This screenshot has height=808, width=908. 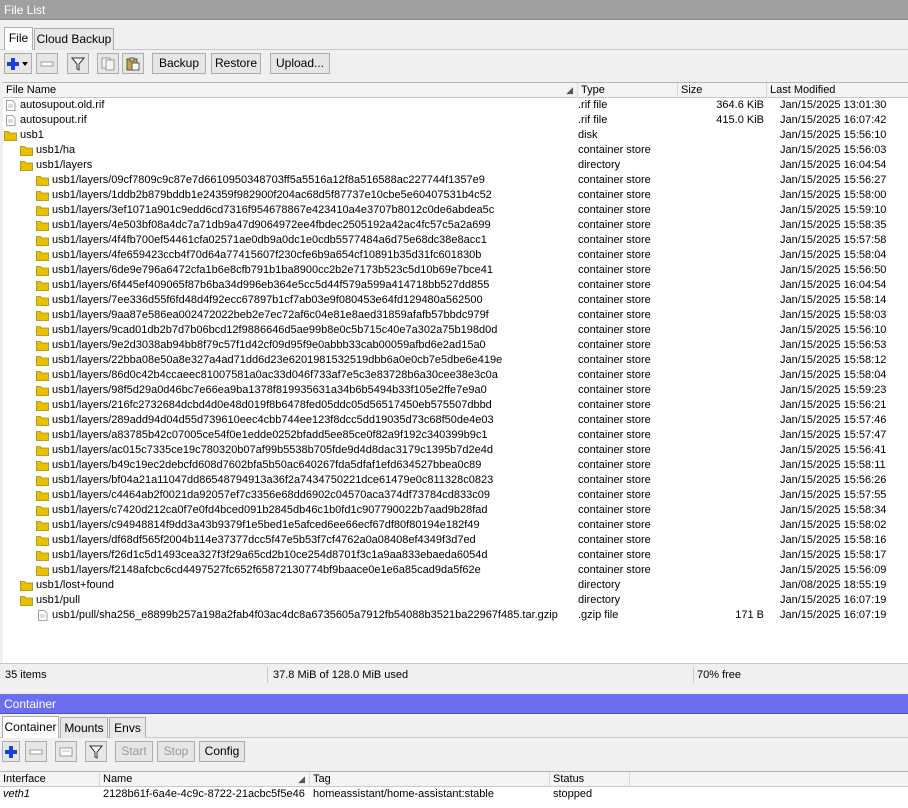 What do you see at coordinates (222, 751) in the screenshot?
I see `config-button: Config` at bounding box center [222, 751].